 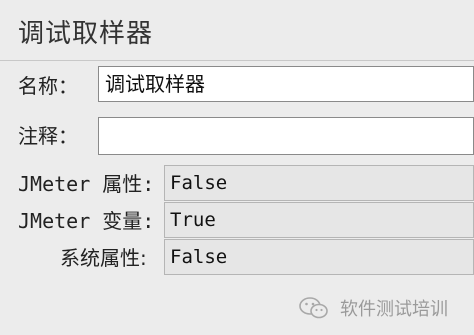 What do you see at coordinates (319, 257) in the screenshot?
I see `system-properties-select: False` at bounding box center [319, 257].